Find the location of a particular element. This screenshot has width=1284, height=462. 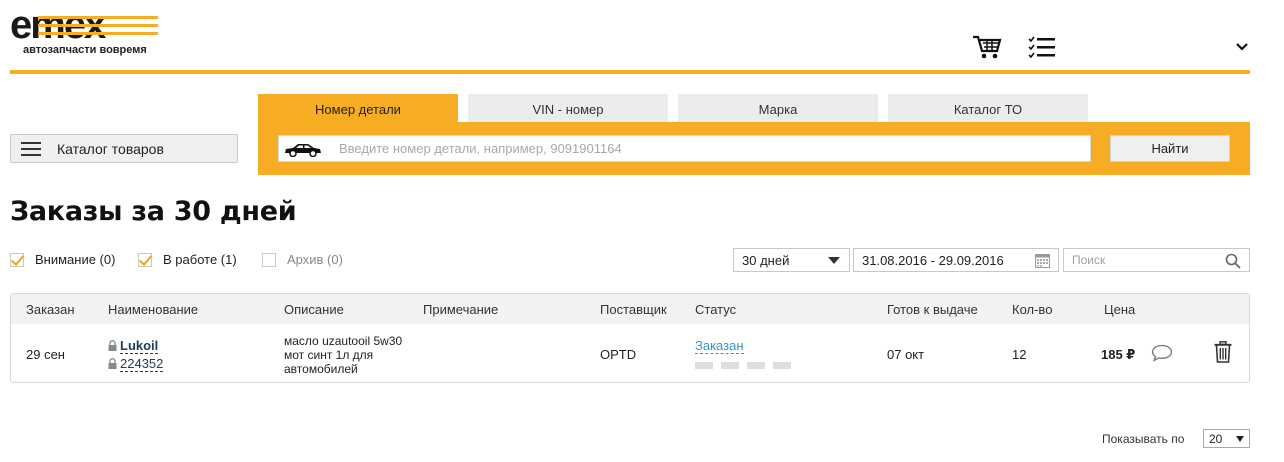

col-ready: Готов к выдаче is located at coordinates (932, 309).